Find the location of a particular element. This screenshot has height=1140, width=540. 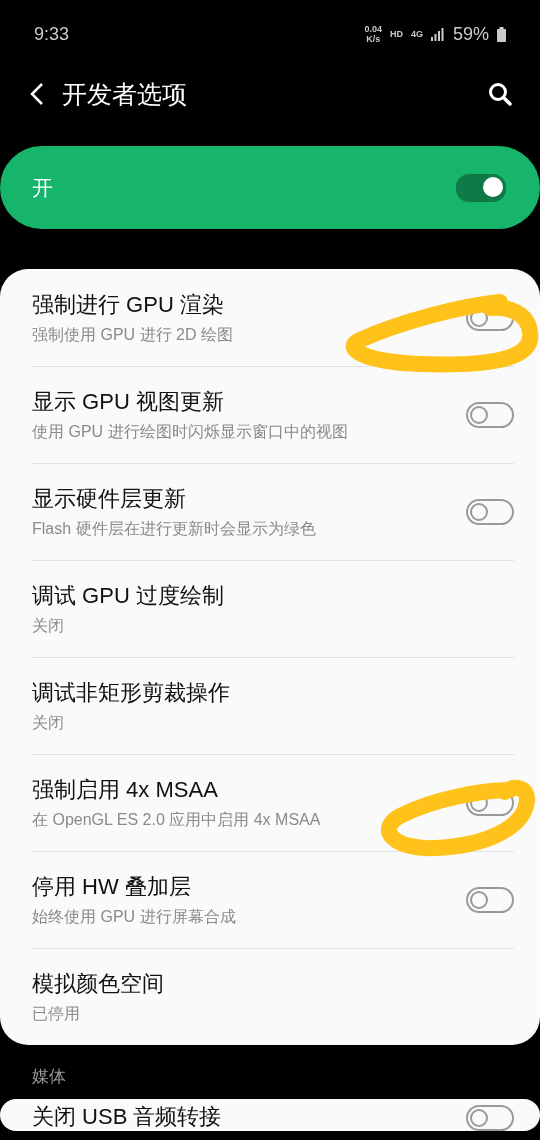

settings-item: 模拟颜色空间 已停用 is located at coordinates (273, 996).